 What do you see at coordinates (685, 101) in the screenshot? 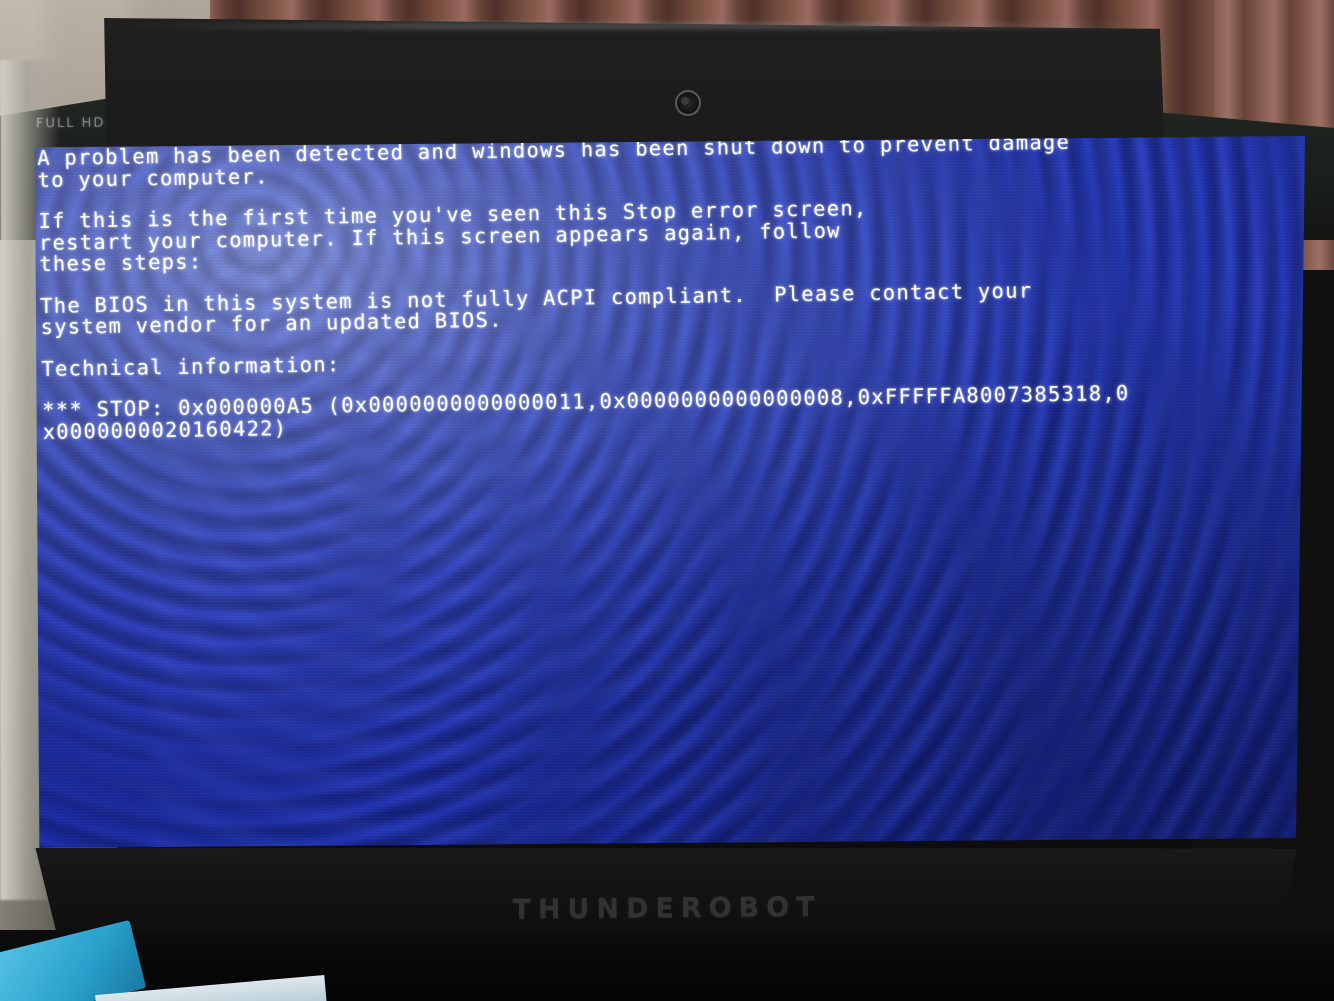
I see `webcam-lens` at bounding box center [685, 101].